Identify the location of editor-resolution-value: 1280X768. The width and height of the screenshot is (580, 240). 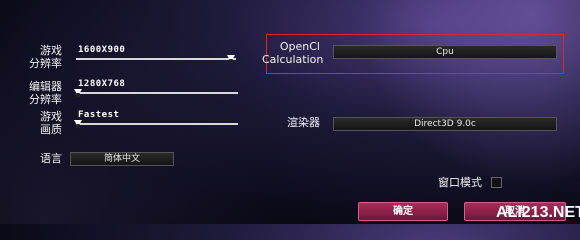
(102, 84).